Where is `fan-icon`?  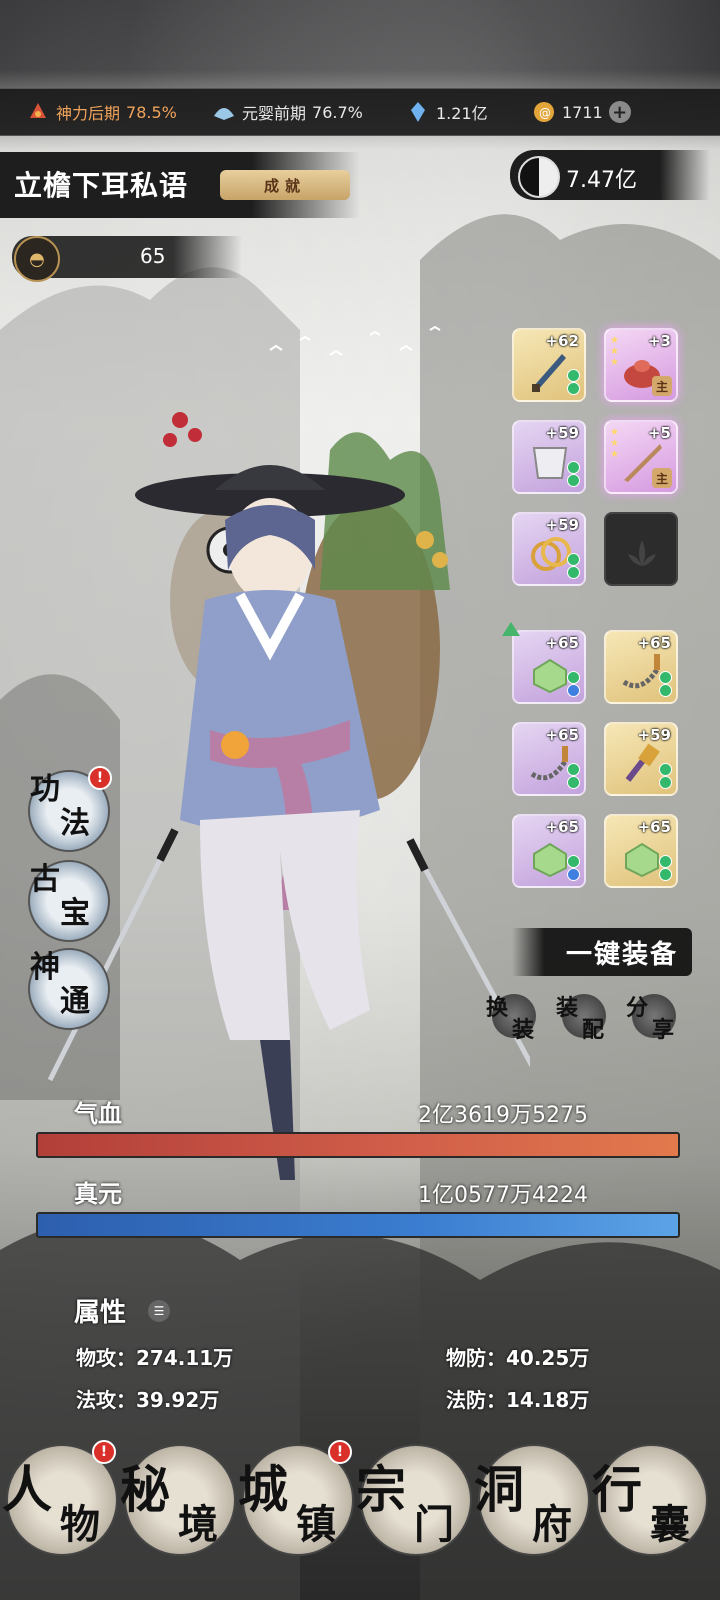
fan-icon is located at coordinates (224, 112).